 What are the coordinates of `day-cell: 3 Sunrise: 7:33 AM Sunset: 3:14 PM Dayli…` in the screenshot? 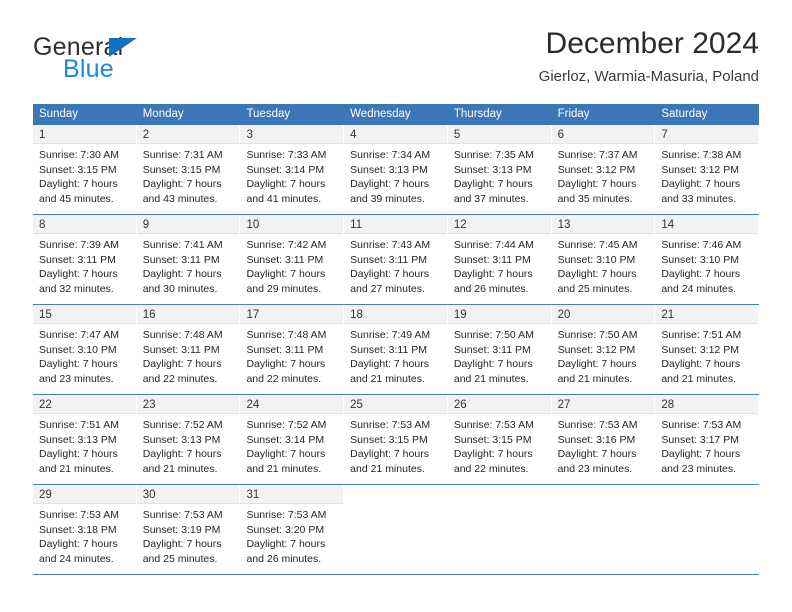 It's located at (292, 169).